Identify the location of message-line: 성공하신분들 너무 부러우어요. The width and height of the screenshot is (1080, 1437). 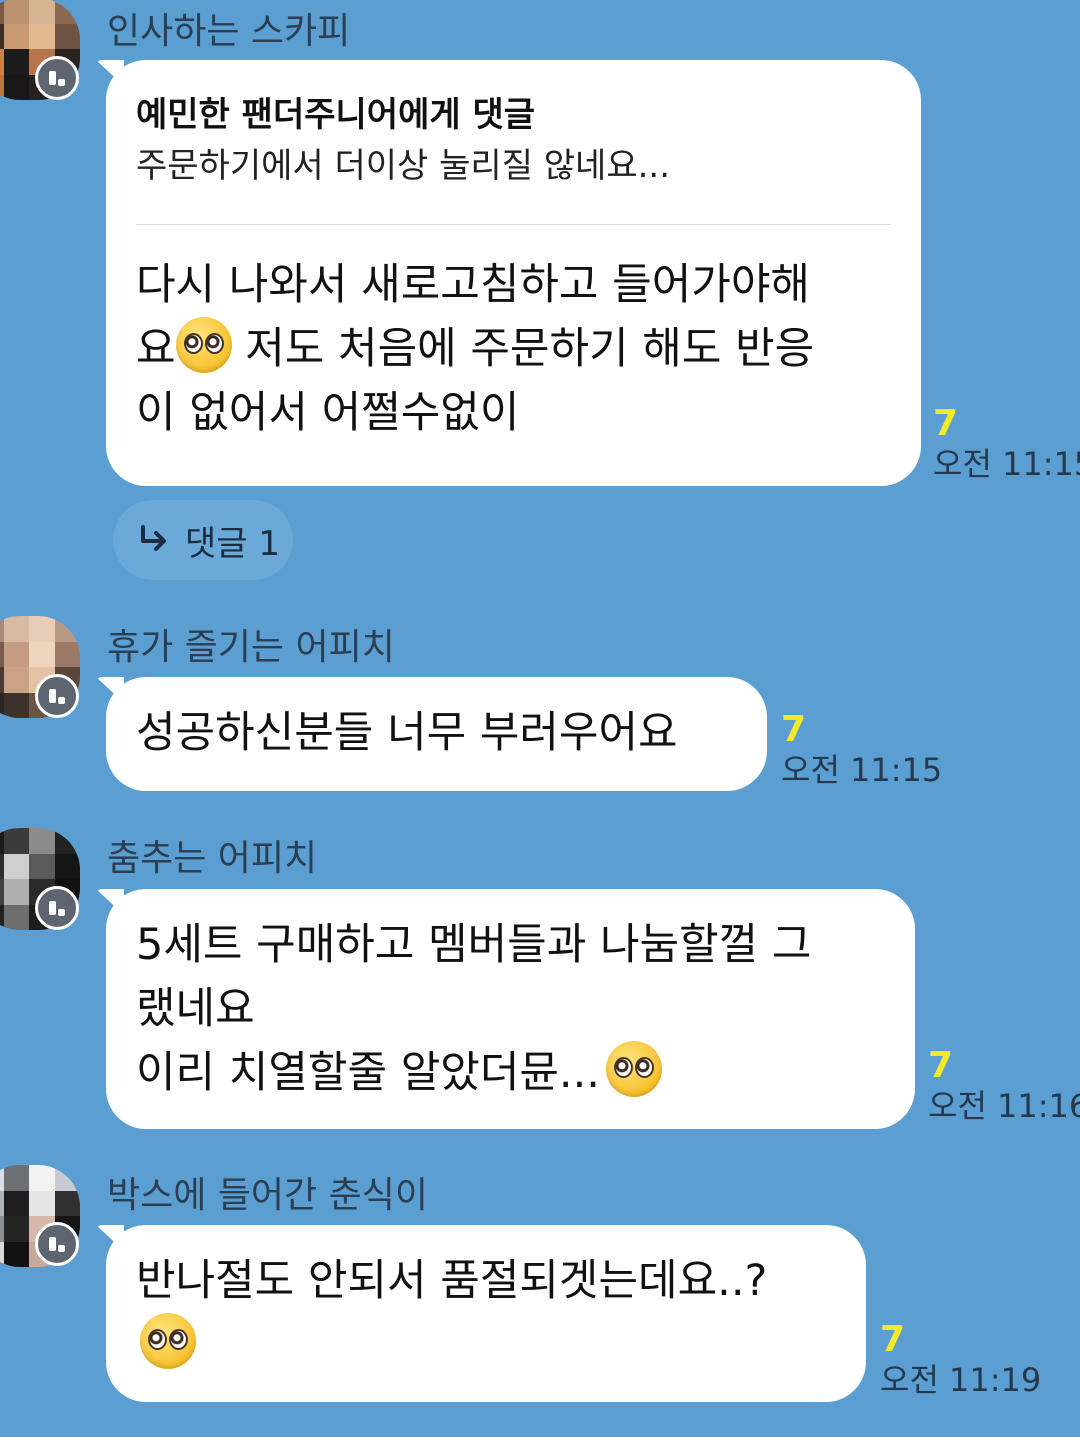
(407, 733).